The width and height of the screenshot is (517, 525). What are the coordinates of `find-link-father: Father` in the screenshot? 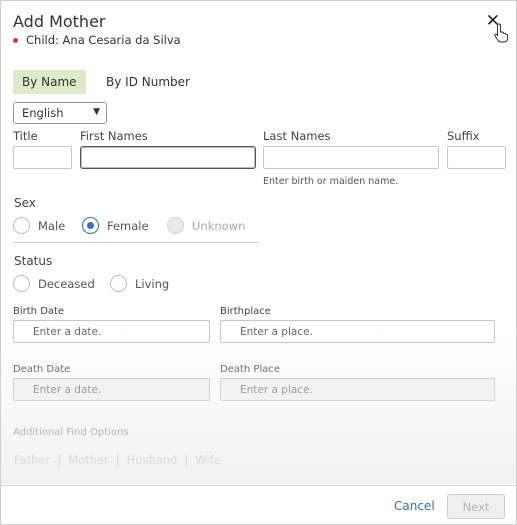 It's located at (32, 460).